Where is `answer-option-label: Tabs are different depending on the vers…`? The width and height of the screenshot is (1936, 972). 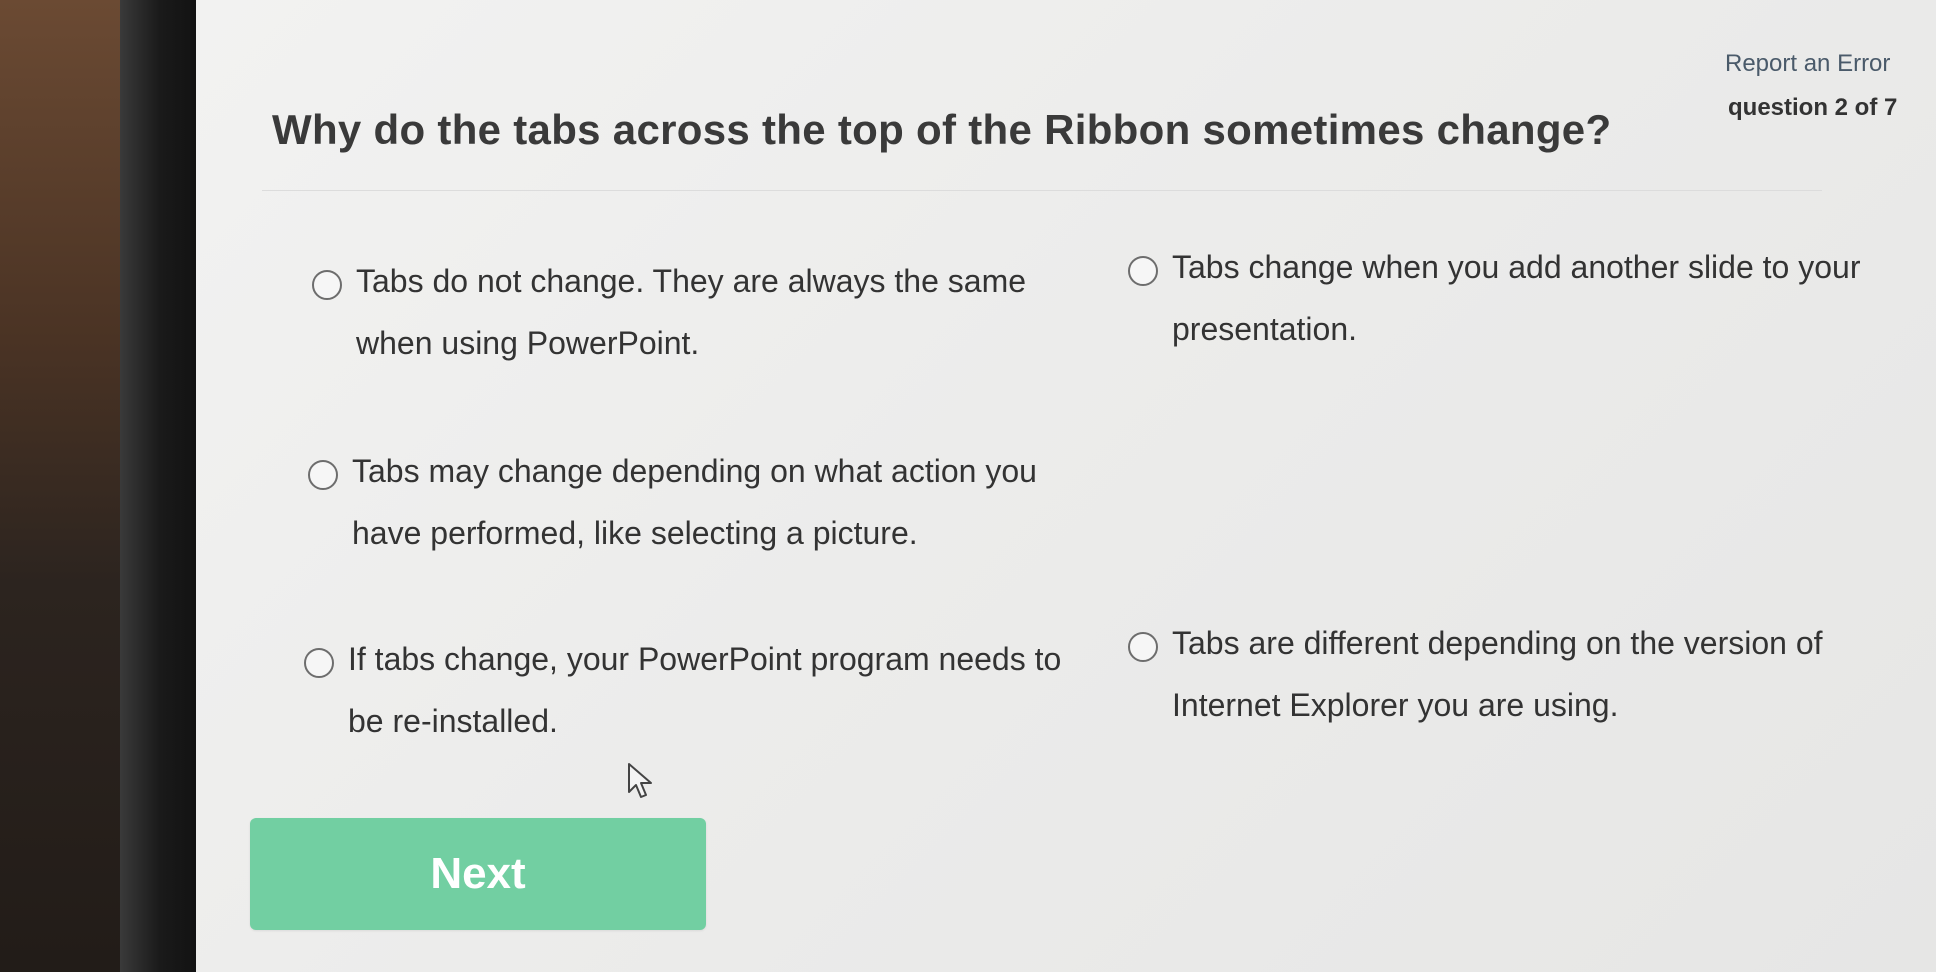 answer-option-label: Tabs are different depending on the vers… is located at coordinates (1497, 674).